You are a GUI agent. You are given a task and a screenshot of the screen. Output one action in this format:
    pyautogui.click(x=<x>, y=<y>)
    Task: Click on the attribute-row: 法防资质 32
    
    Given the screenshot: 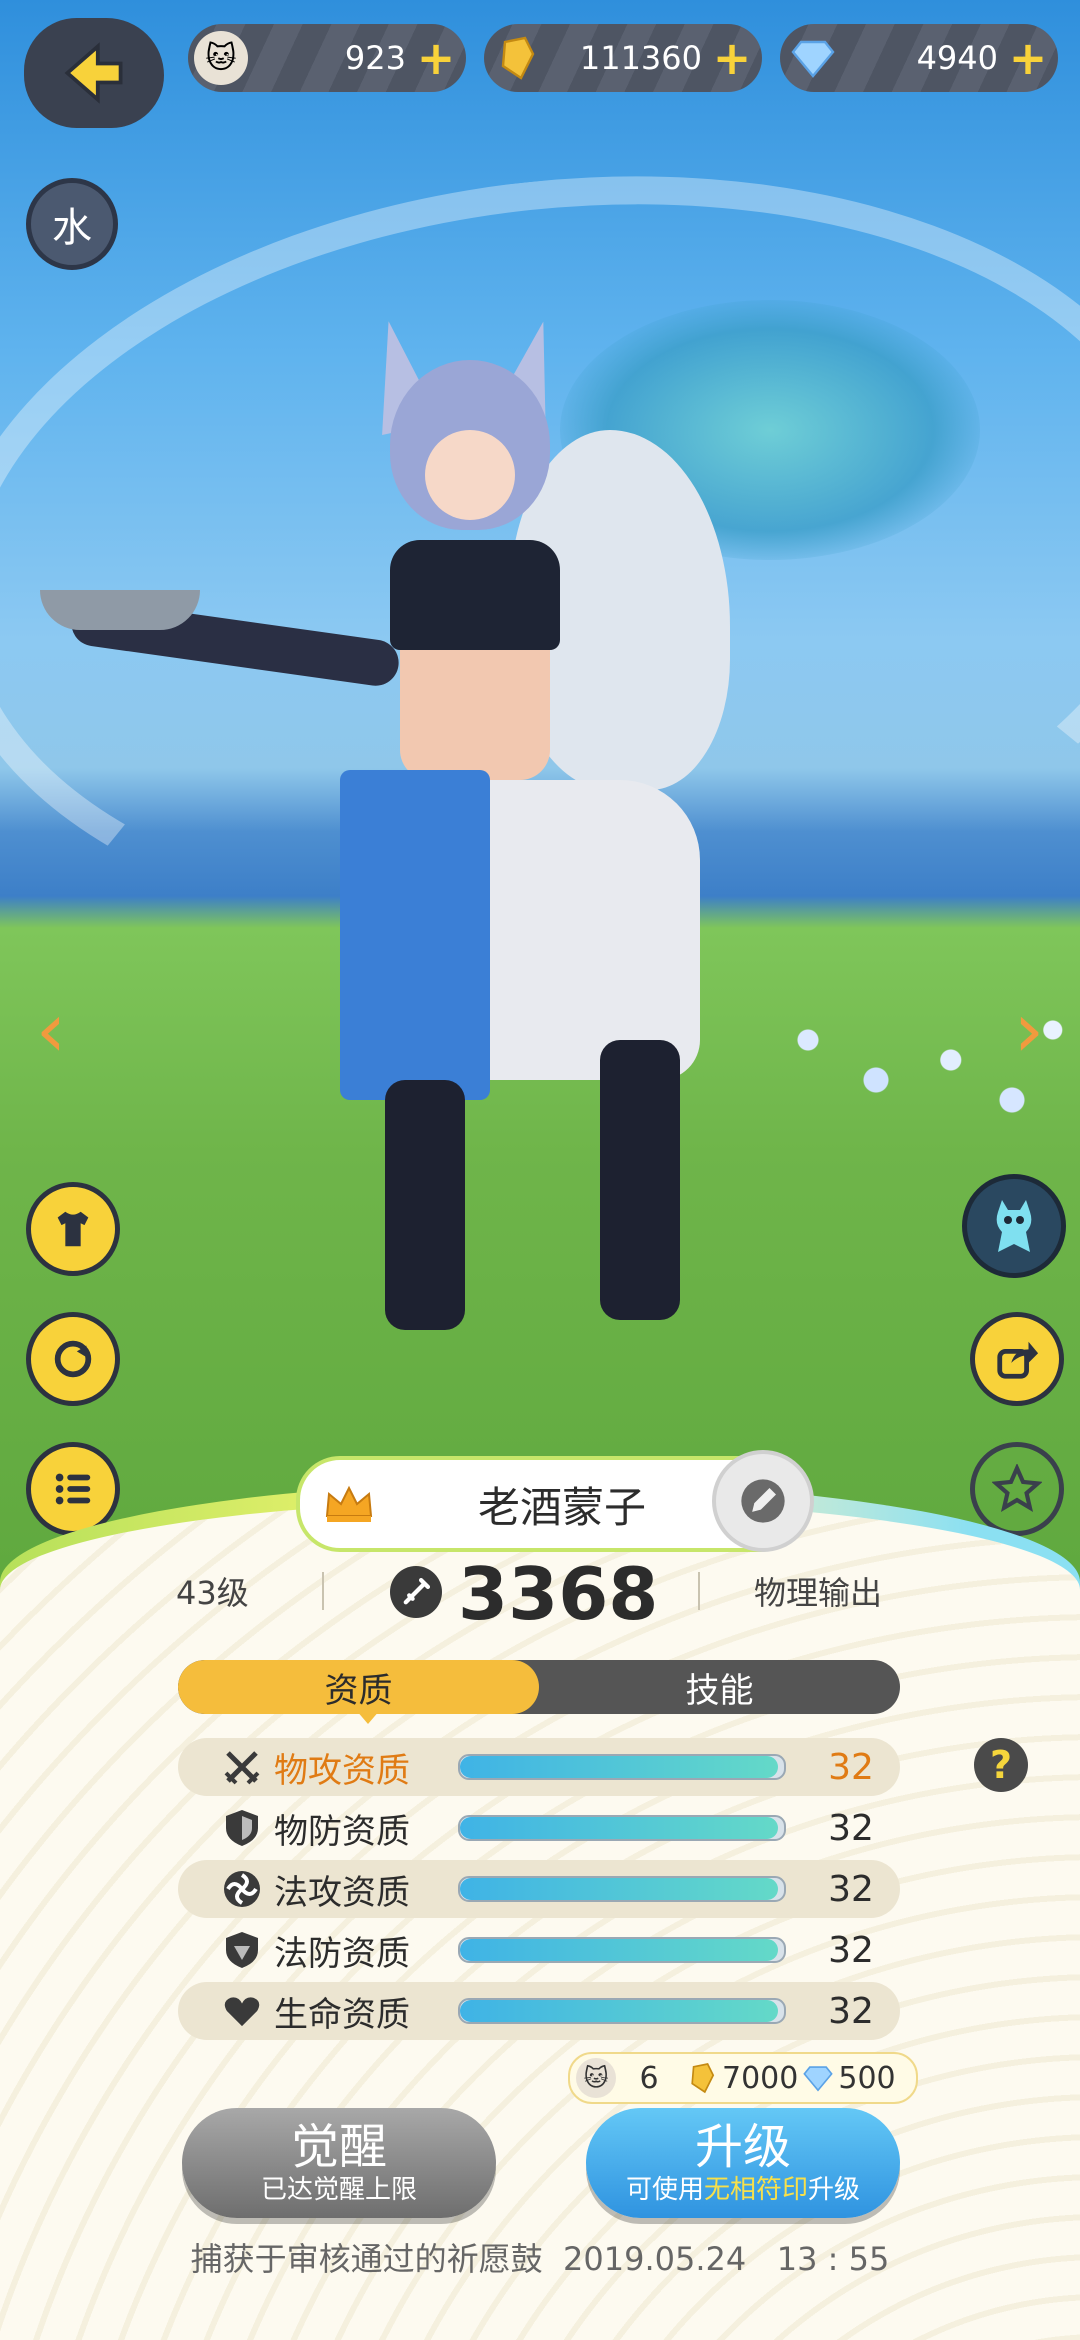 What is the action you would take?
    pyautogui.click(x=539, y=1950)
    